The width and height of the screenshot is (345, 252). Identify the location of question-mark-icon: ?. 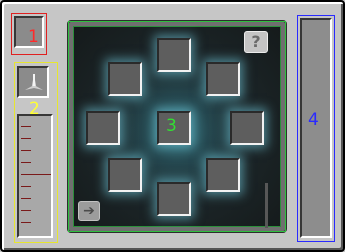
(256, 42).